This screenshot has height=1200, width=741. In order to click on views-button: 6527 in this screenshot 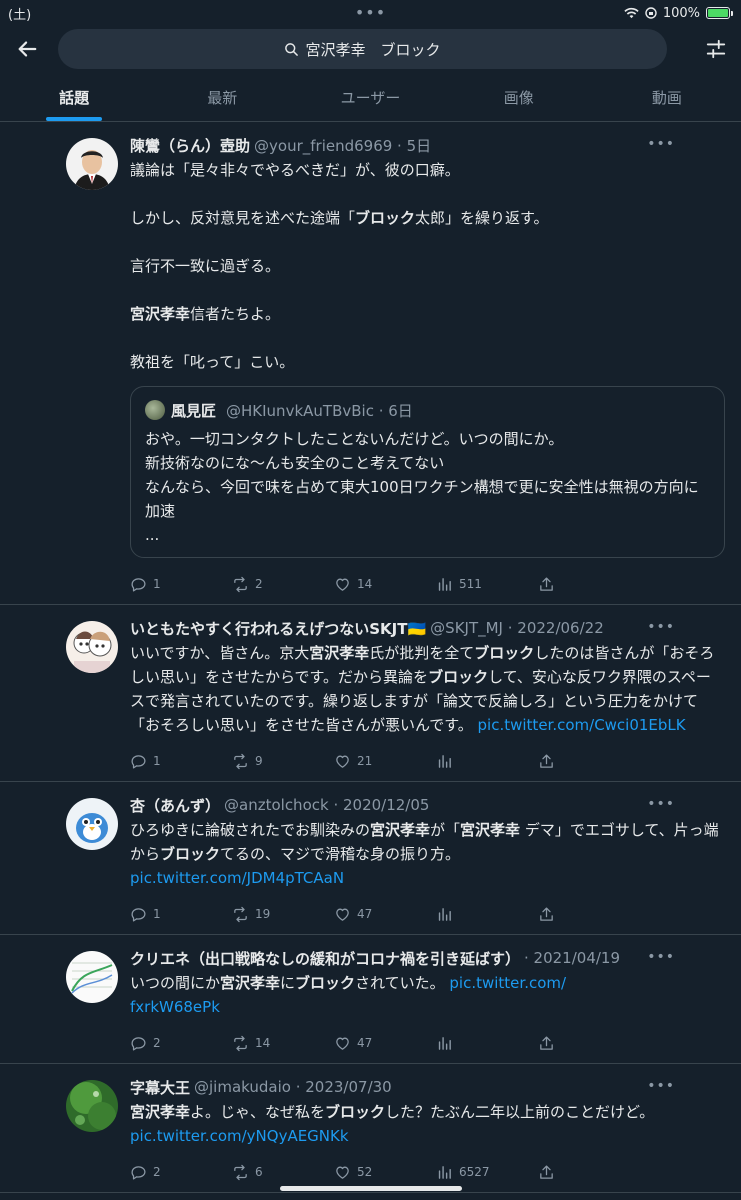, I will do `click(487, 1172)`.